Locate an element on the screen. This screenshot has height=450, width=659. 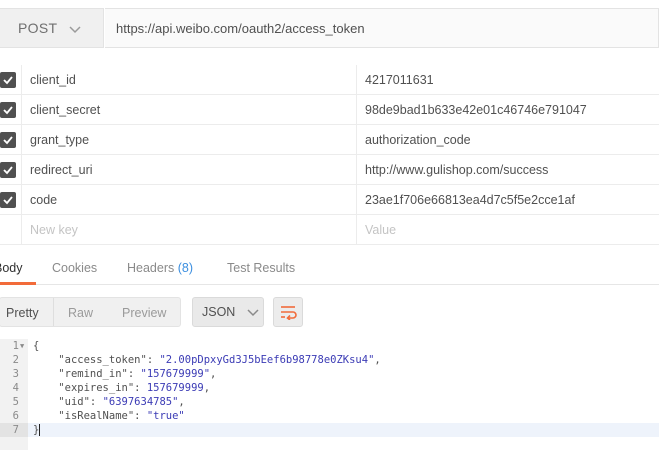
json-key: "expires_in" is located at coordinates (96, 388).